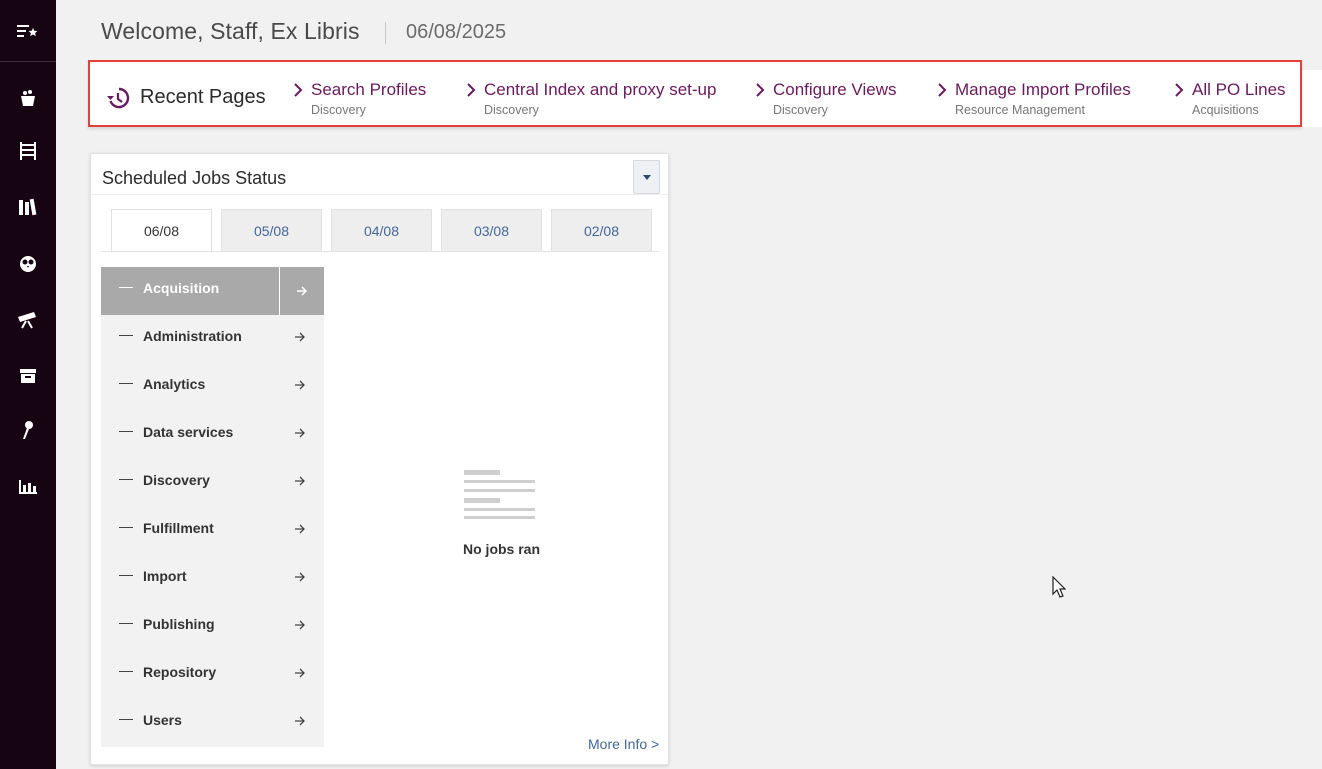 This screenshot has width=1322, height=769. I want to click on tab-date: 05/08, so click(271, 230).